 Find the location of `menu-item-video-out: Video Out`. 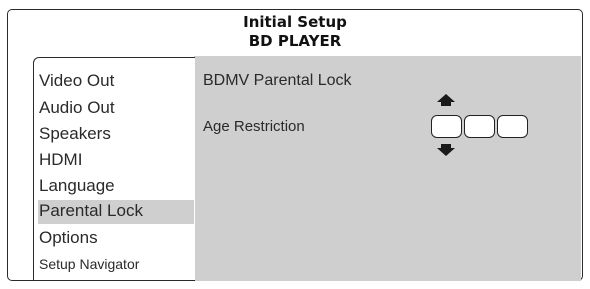

menu-item-video-out: Video Out is located at coordinates (76, 81).